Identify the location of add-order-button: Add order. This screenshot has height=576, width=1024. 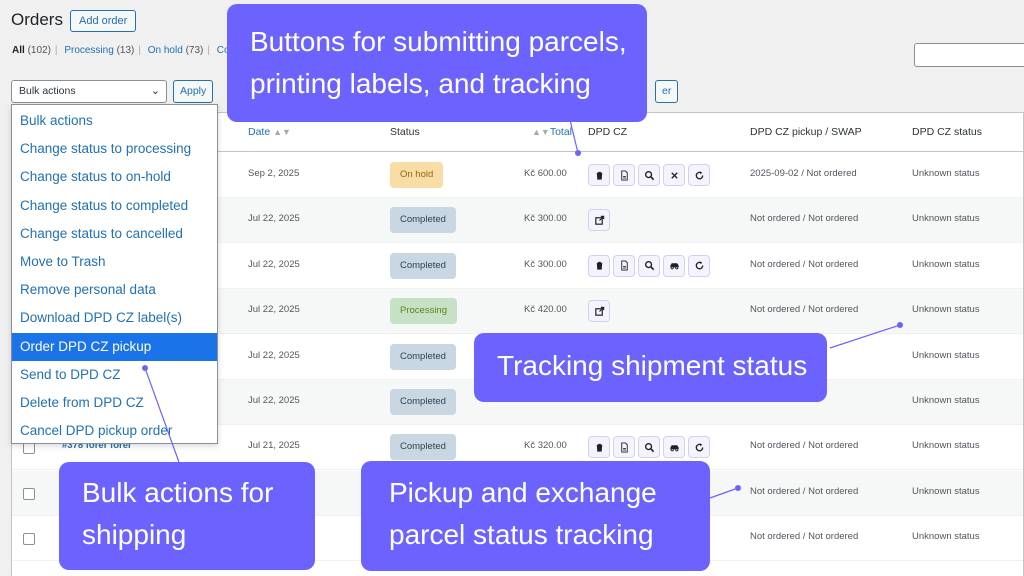
(103, 21).